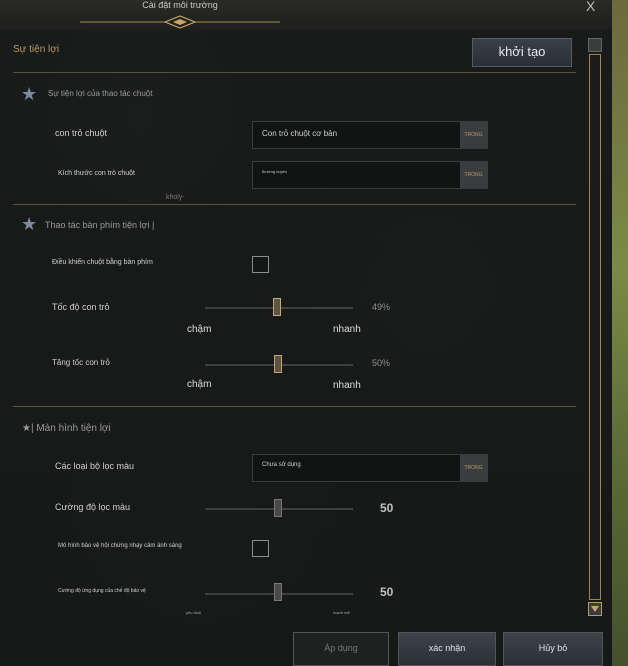 Image resolution: width=628 pixels, height=666 pixels. I want to click on protection-strength-max: mạnh mẽ, so click(341, 612).